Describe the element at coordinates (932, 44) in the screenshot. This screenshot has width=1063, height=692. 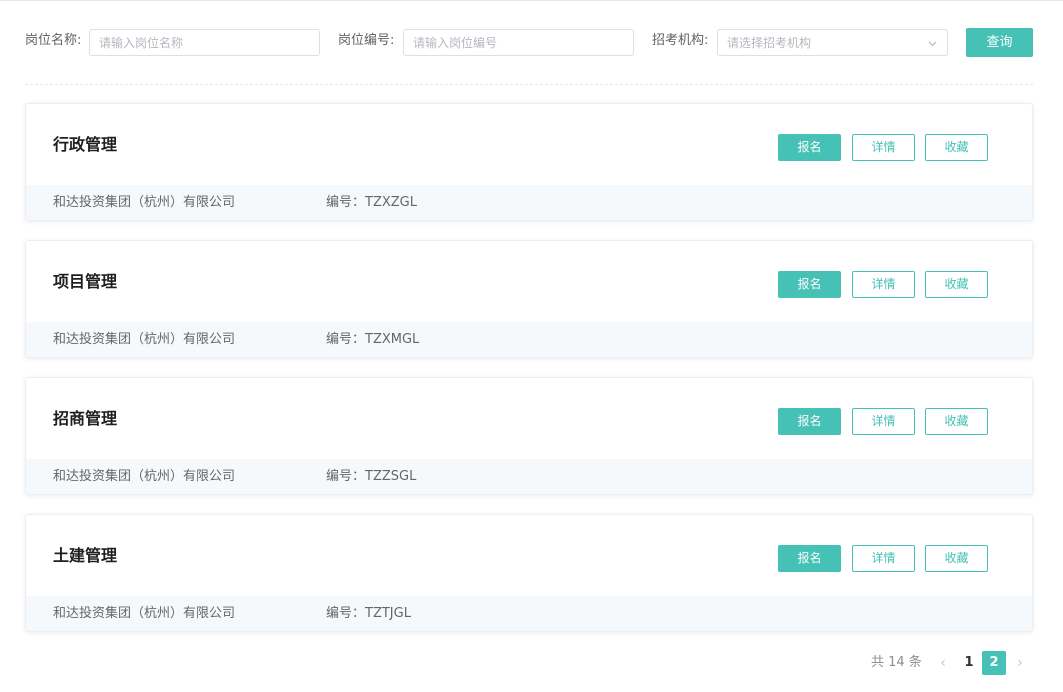
I see `chevron-down-icon` at that location.